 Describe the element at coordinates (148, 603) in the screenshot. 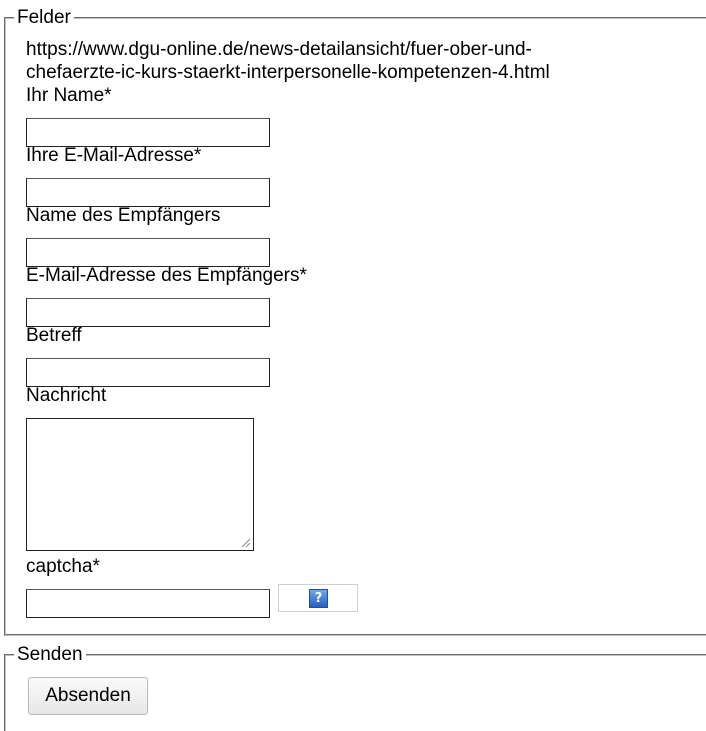

I see `captcha-input` at that location.